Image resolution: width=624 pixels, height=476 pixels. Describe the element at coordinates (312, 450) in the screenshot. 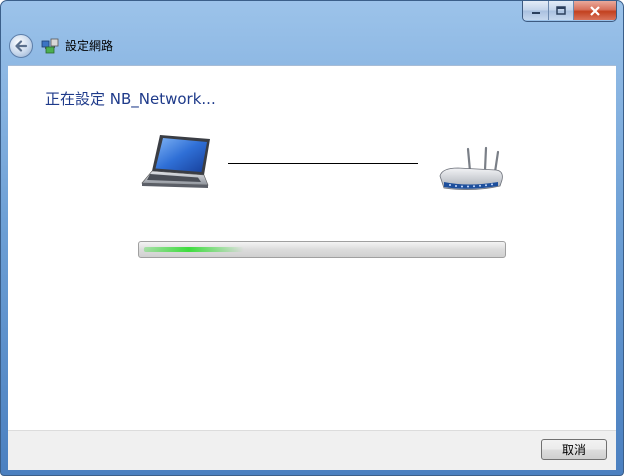

I see `footer-bar: 取消` at that location.